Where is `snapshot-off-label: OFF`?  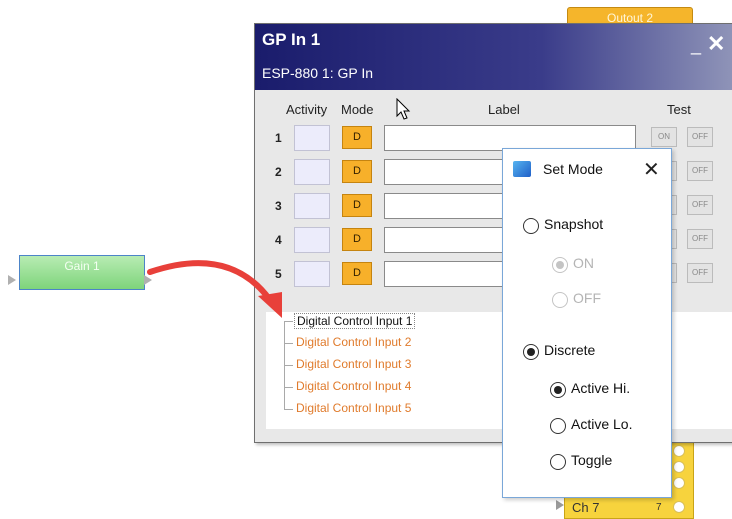
snapshot-off-label: OFF is located at coordinates (587, 298).